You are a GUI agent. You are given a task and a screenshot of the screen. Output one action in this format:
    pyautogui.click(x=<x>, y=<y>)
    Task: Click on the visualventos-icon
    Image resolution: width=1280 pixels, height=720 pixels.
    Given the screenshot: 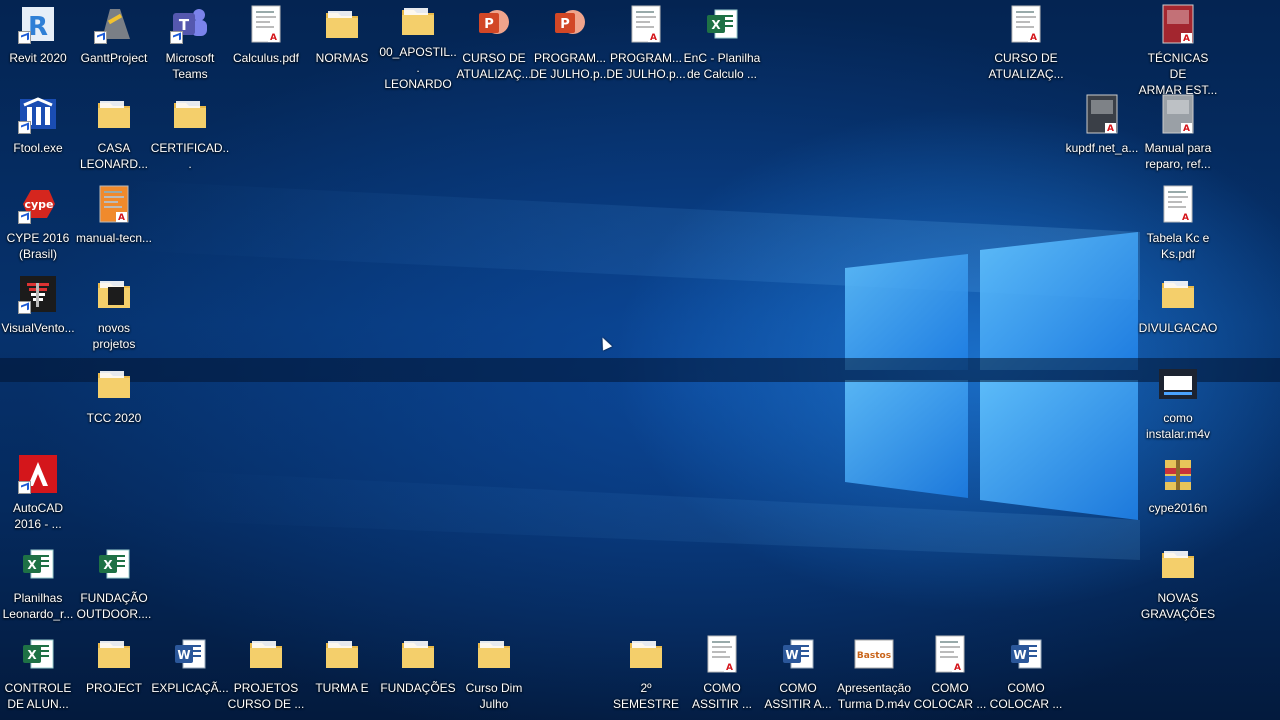 What is the action you would take?
    pyautogui.click(x=38, y=294)
    